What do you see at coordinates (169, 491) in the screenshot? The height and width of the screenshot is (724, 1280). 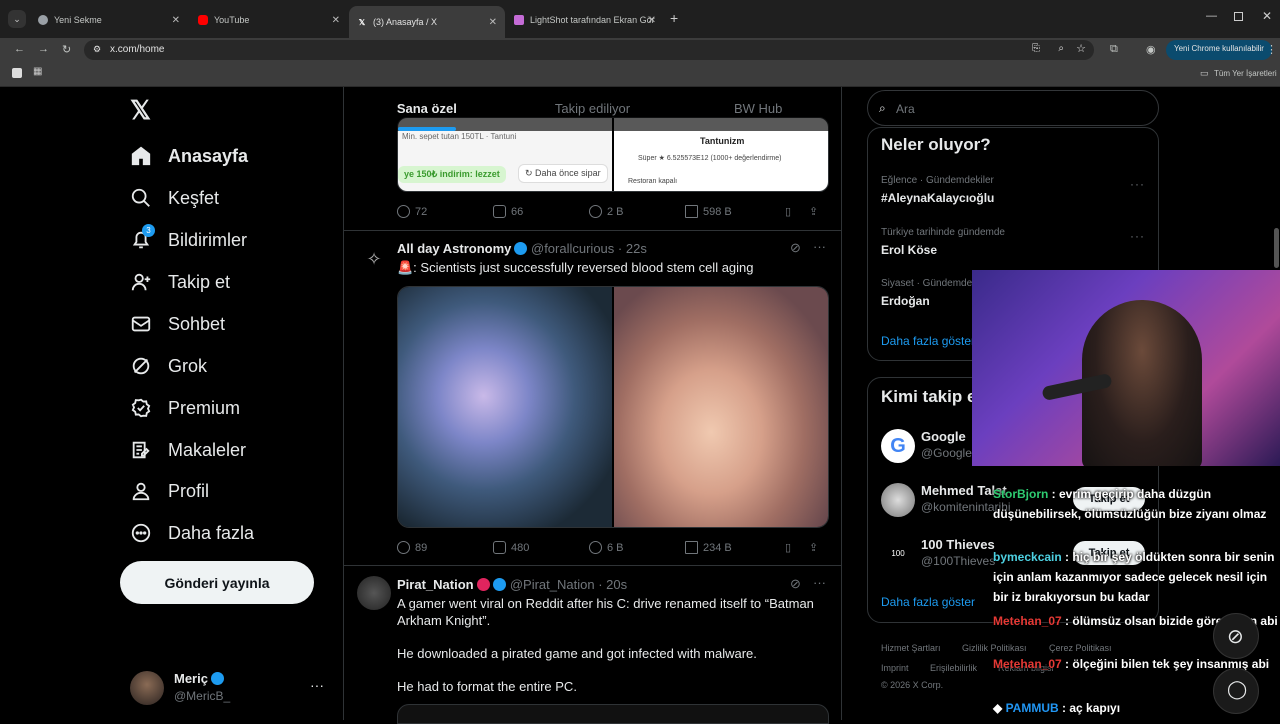 I see `nav-profile: Profil` at bounding box center [169, 491].